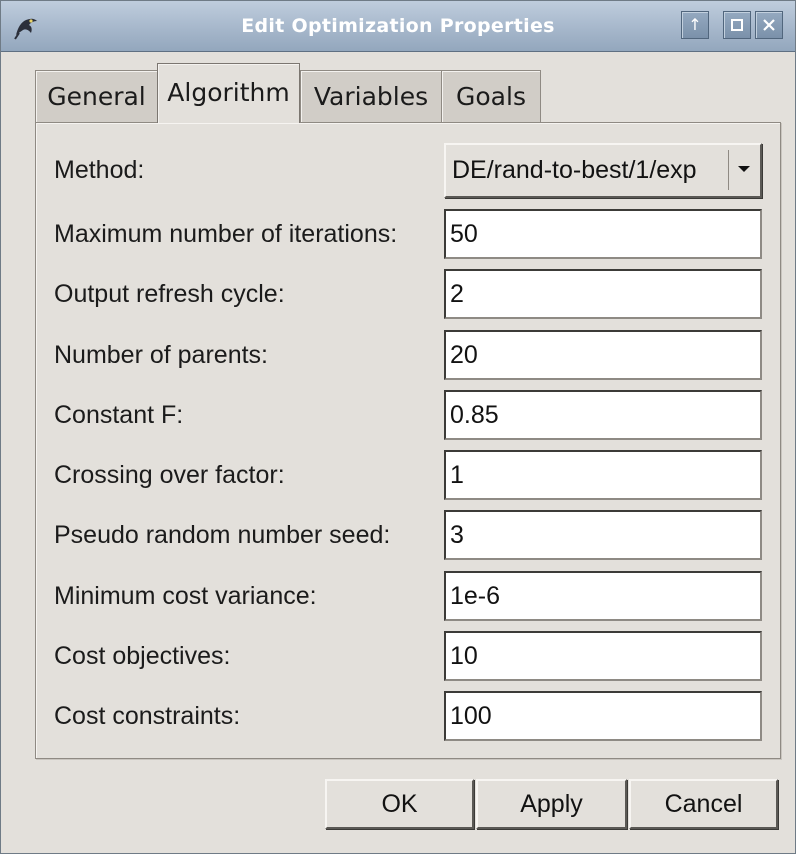 Image resolution: width=796 pixels, height=854 pixels. I want to click on method-label: Method:, so click(99, 170).